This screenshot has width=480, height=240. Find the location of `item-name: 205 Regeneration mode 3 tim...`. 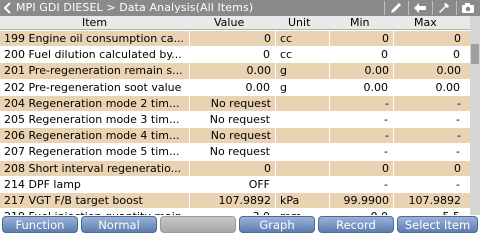

item-name: 205 Regeneration mode 3 tim... is located at coordinates (97, 119).